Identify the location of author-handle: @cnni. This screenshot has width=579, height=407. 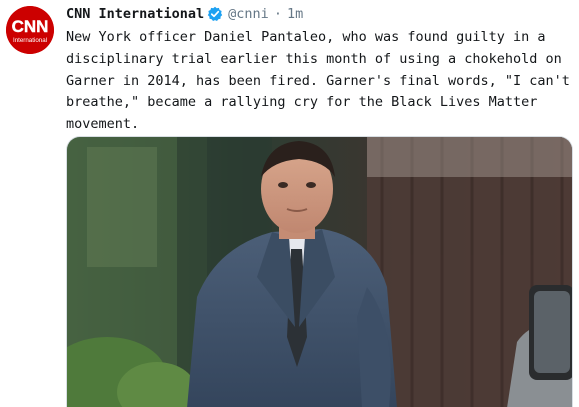
(248, 14).